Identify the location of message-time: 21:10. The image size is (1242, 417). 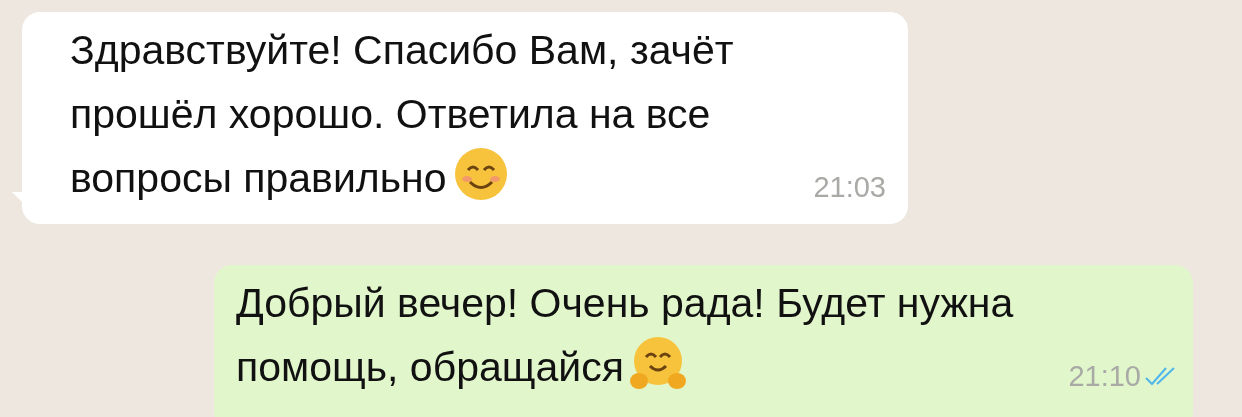
(1104, 376).